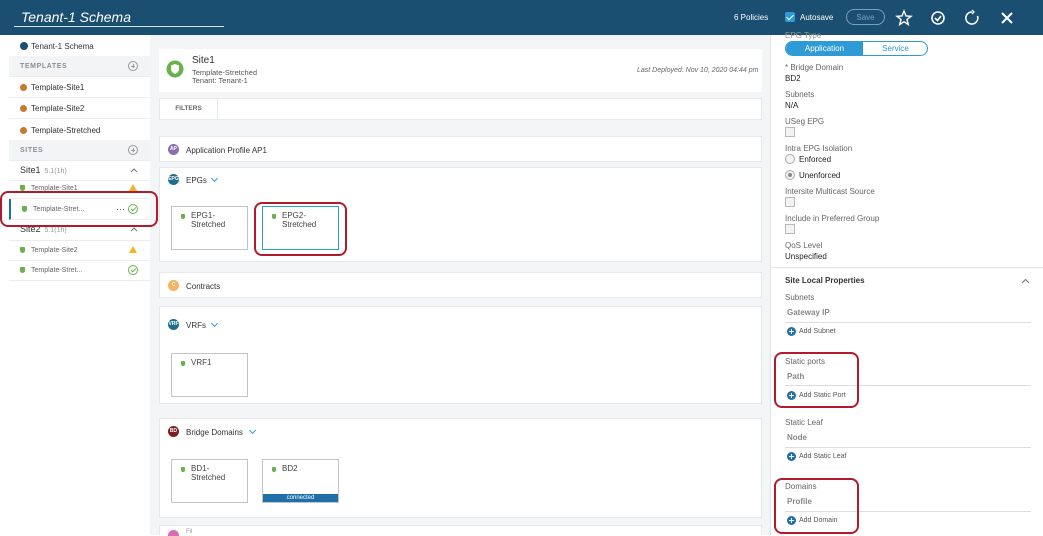 Image resolution: width=1043 pixels, height=536 pixels. Describe the element at coordinates (189, 109) in the screenshot. I see `filters-label: FILTERS` at that location.